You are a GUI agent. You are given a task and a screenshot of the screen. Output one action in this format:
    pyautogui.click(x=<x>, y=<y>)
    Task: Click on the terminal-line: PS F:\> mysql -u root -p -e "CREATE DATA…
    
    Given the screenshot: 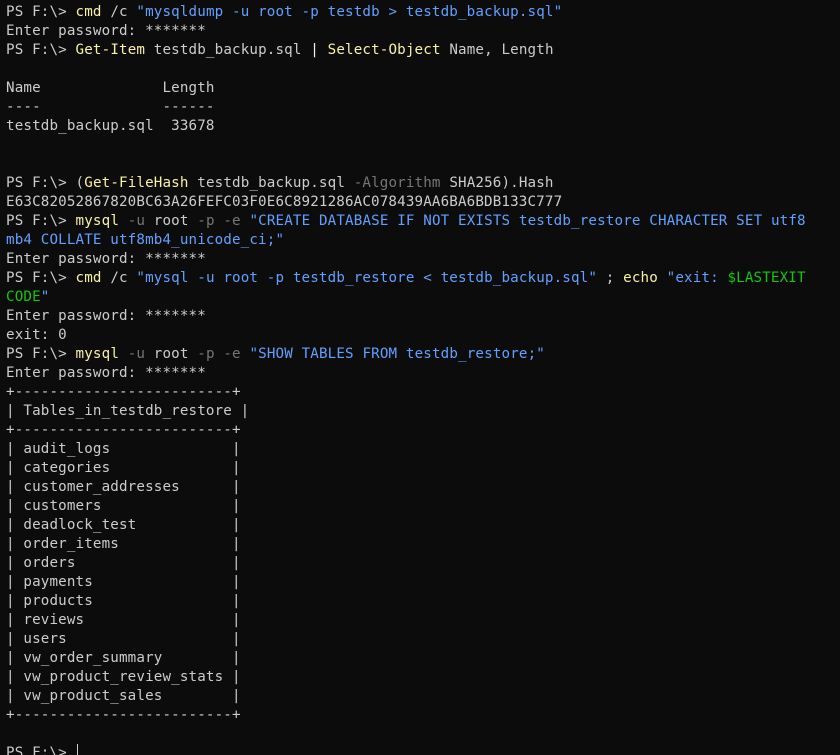 What is the action you would take?
    pyautogui.click(x=423, y=221)
    